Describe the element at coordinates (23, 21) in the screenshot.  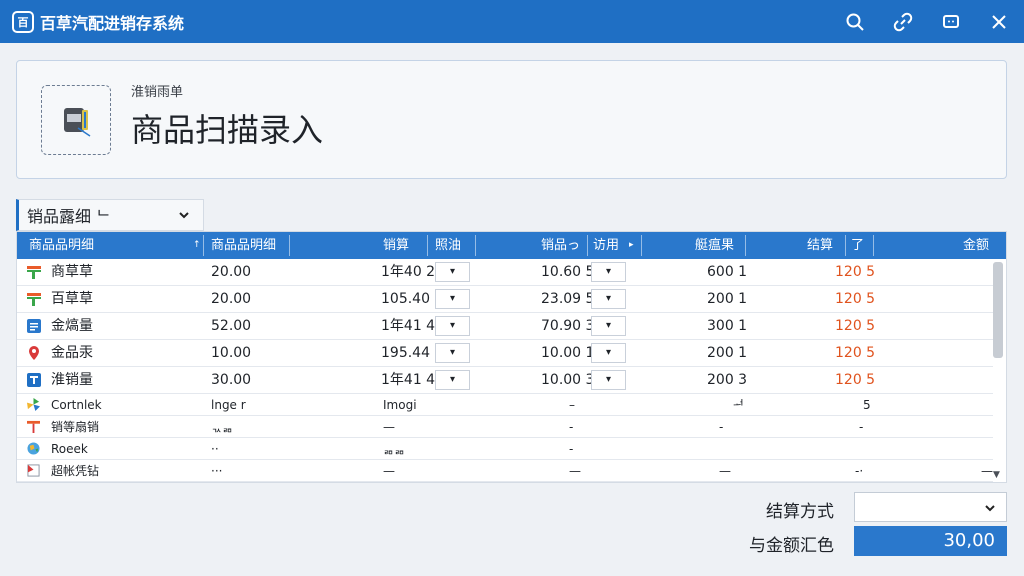
I see `app-logo-icon: 百` at that location.